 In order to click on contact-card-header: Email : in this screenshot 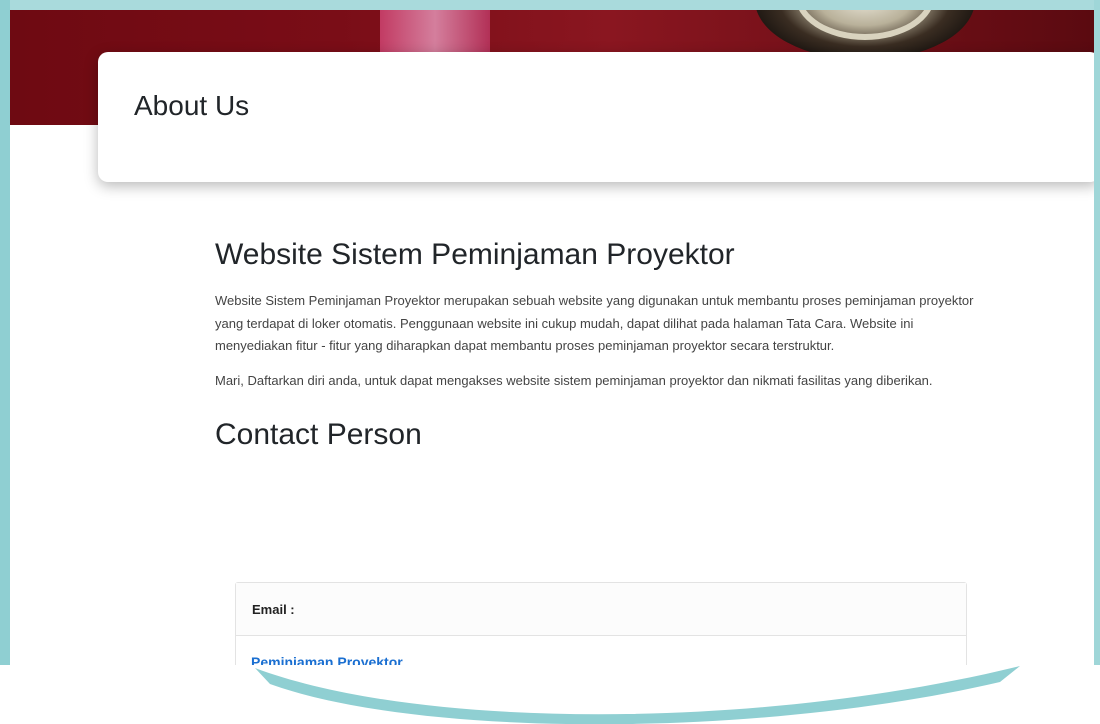, I will do `click(601, 609)`.